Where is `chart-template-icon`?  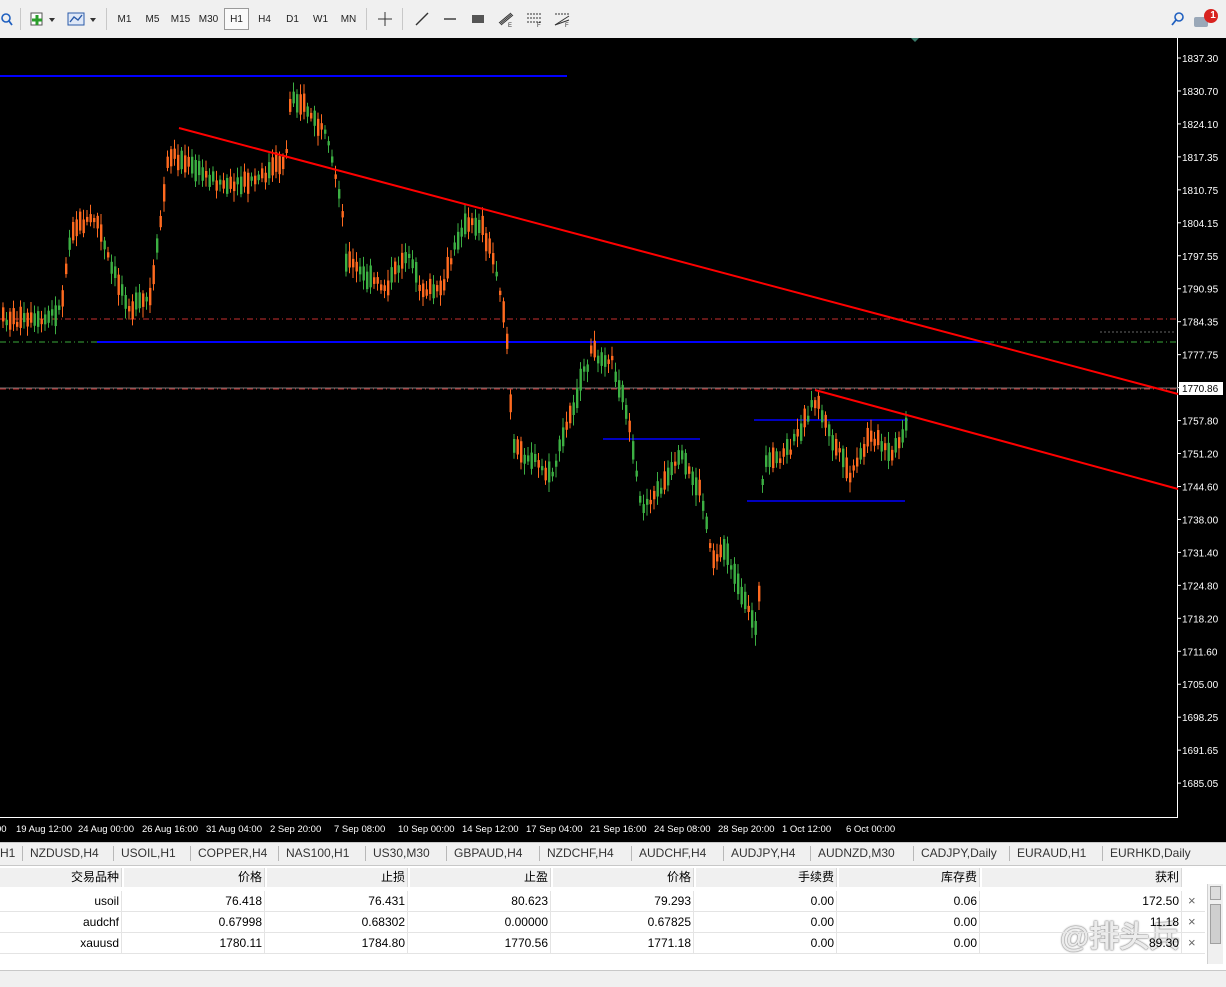 chart-template-icon is located at coordinates (82, 19).